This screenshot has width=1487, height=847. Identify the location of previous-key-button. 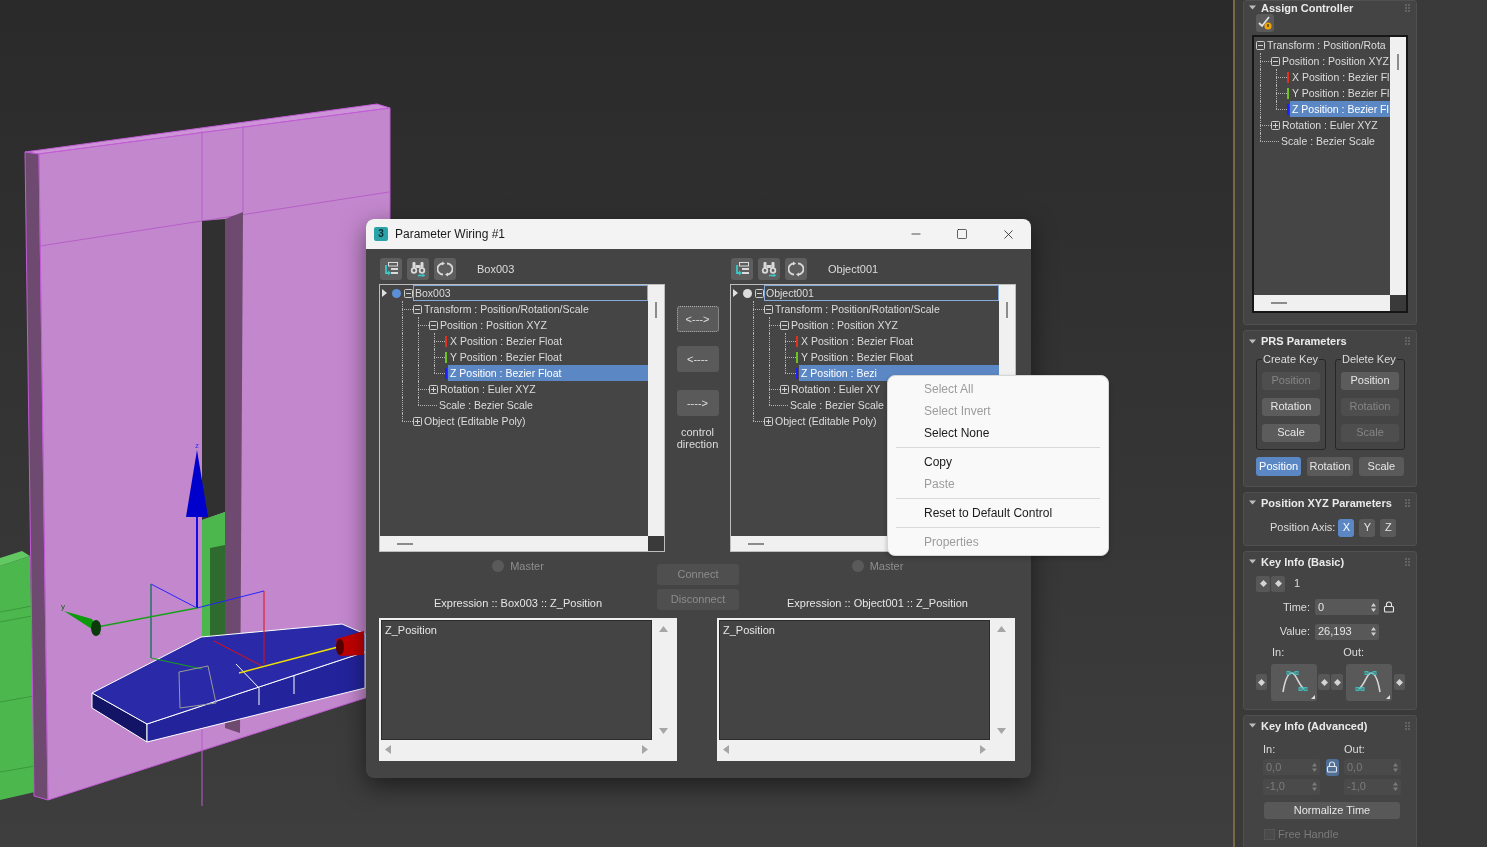
(1263, 583).